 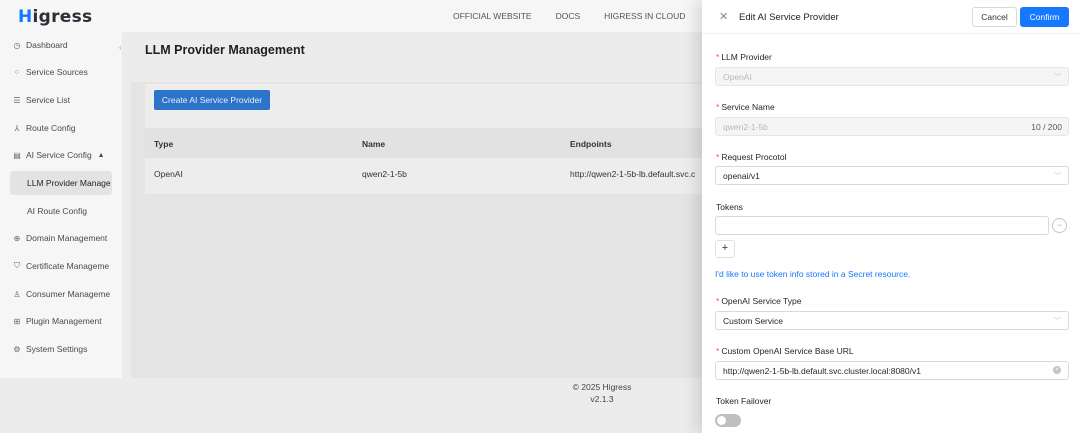 I want to click on user-icon: ♙, so click(x=17, y=294).